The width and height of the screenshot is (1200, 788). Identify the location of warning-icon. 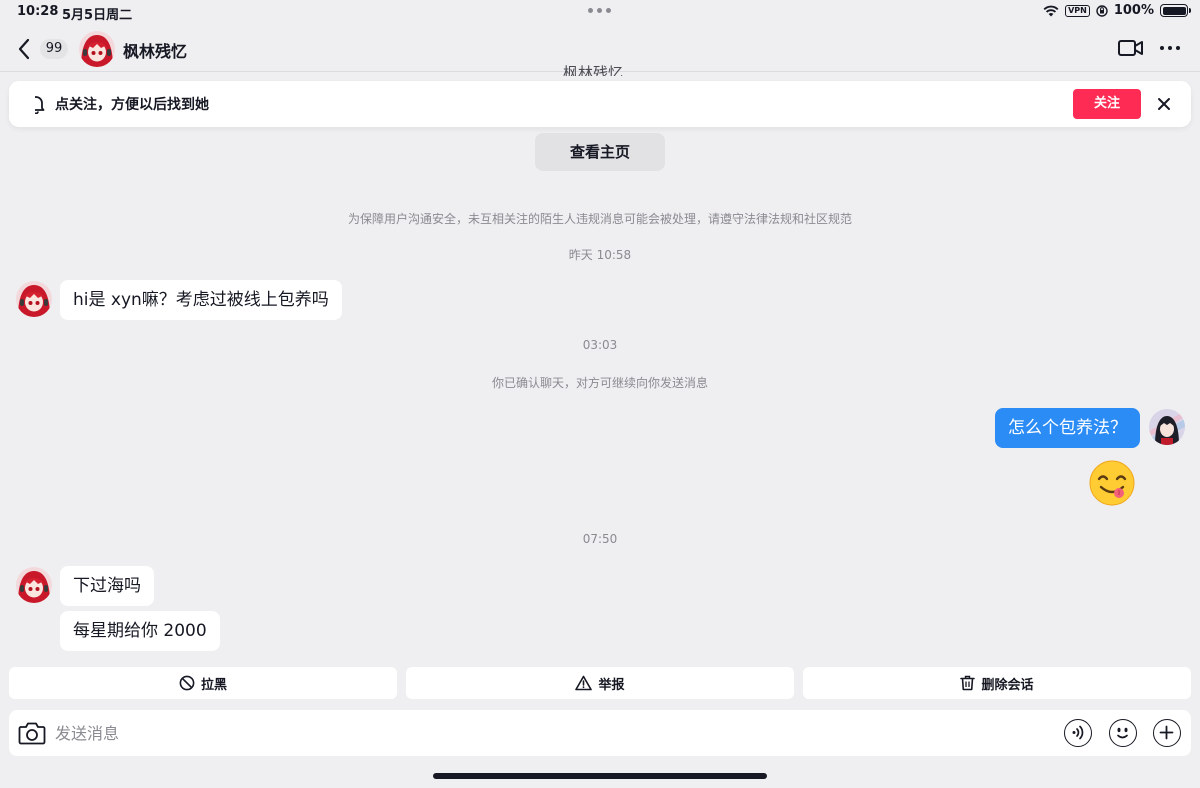
(584, 683).